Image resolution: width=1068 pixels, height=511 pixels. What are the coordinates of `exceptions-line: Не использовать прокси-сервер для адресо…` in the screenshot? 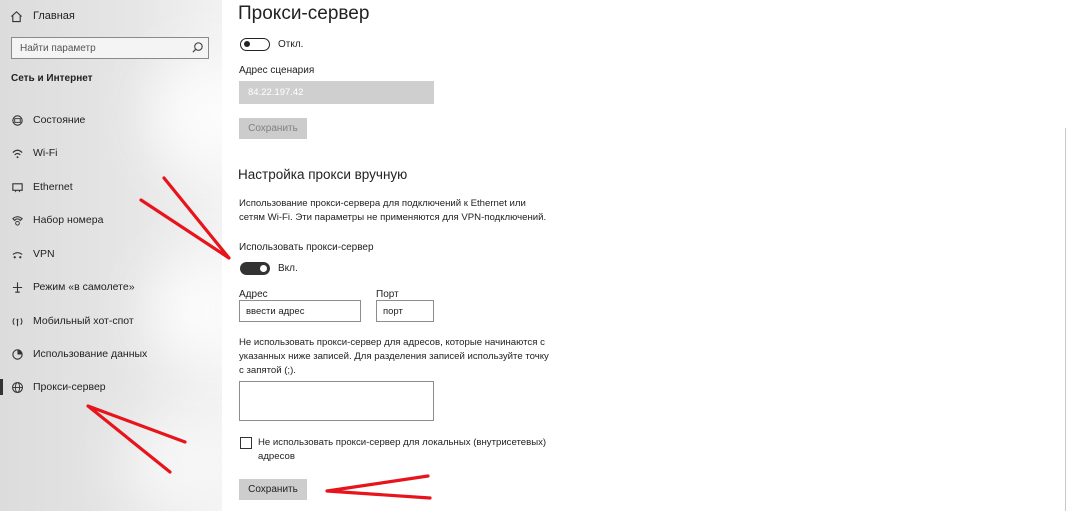 It's located at (392, 342).